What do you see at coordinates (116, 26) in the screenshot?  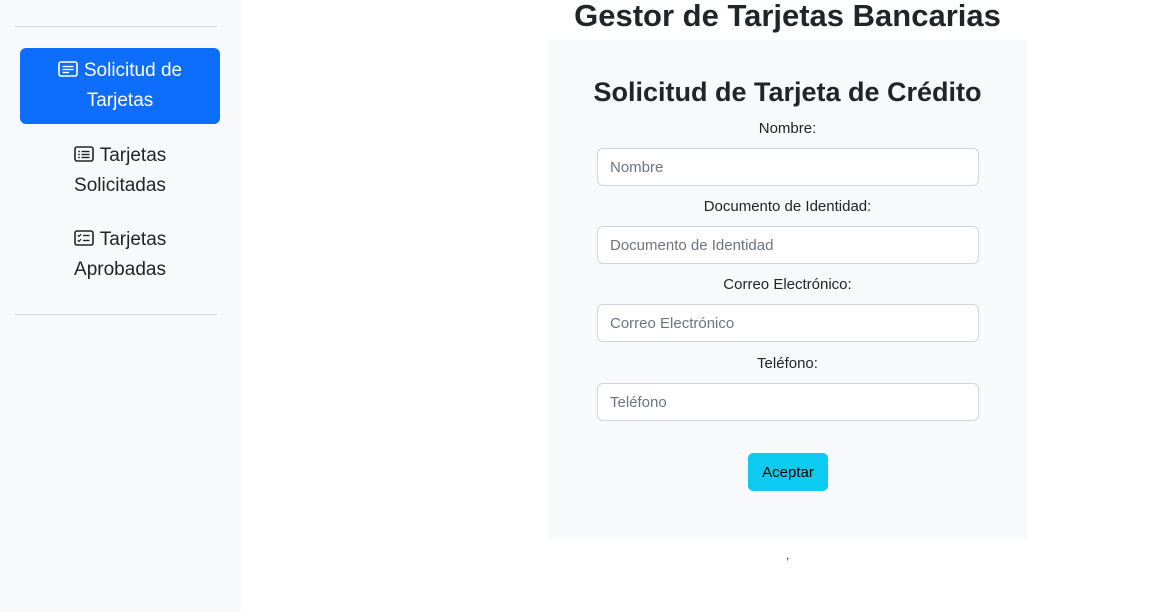 I see `sidebar-divider-top` at bounding box center [116, 26].